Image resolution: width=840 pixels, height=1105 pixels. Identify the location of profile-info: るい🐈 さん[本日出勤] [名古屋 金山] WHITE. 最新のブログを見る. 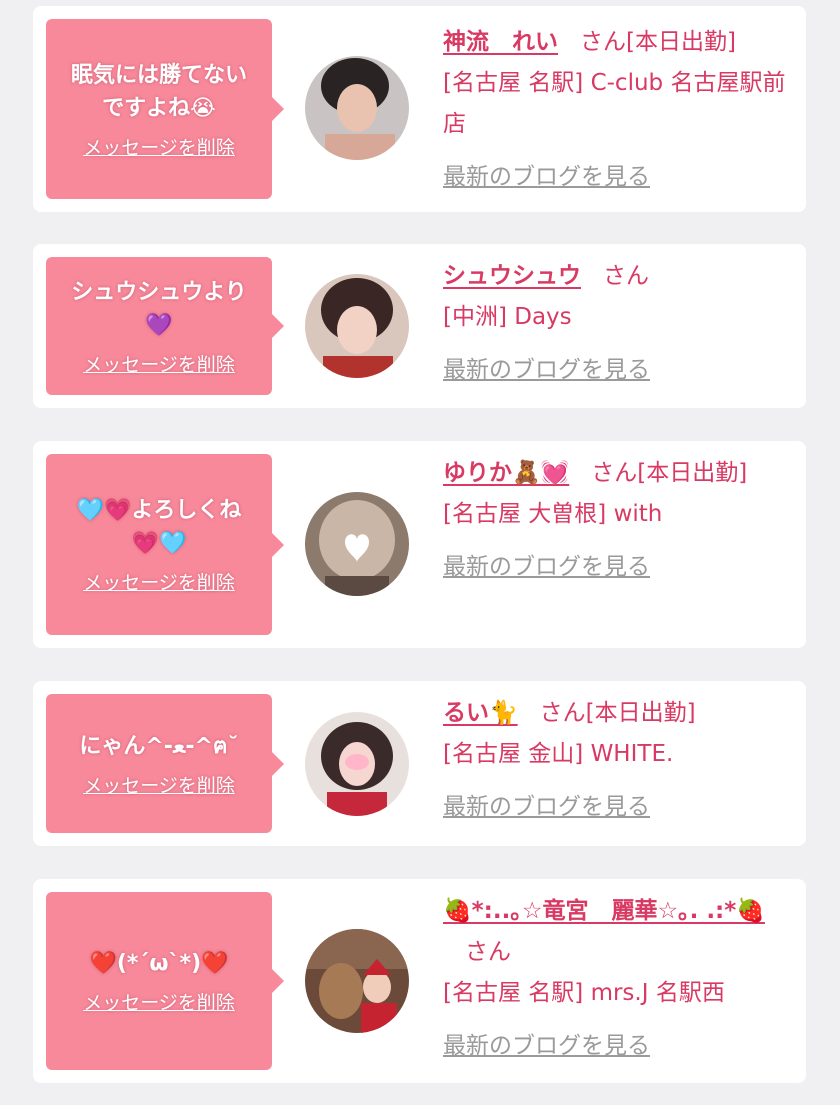
(619, 760).